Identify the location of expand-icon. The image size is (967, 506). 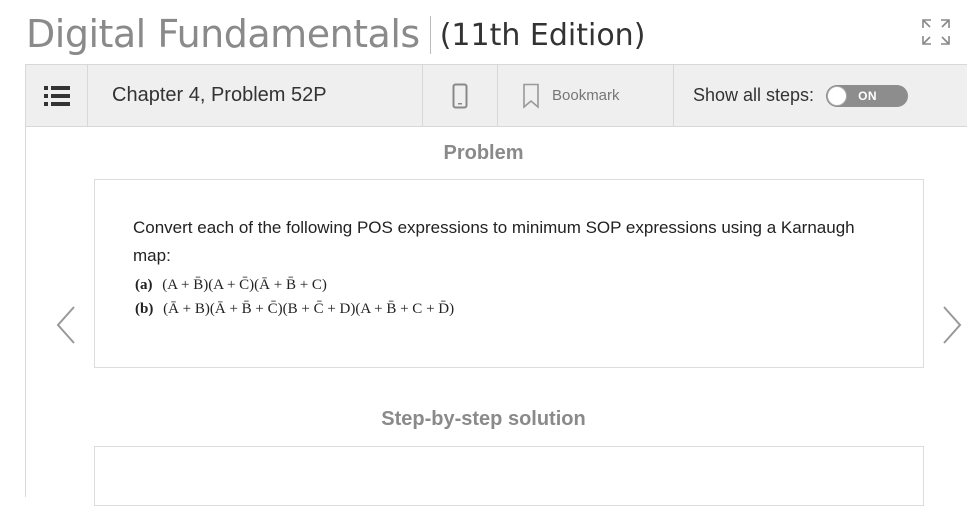
(936, 32).